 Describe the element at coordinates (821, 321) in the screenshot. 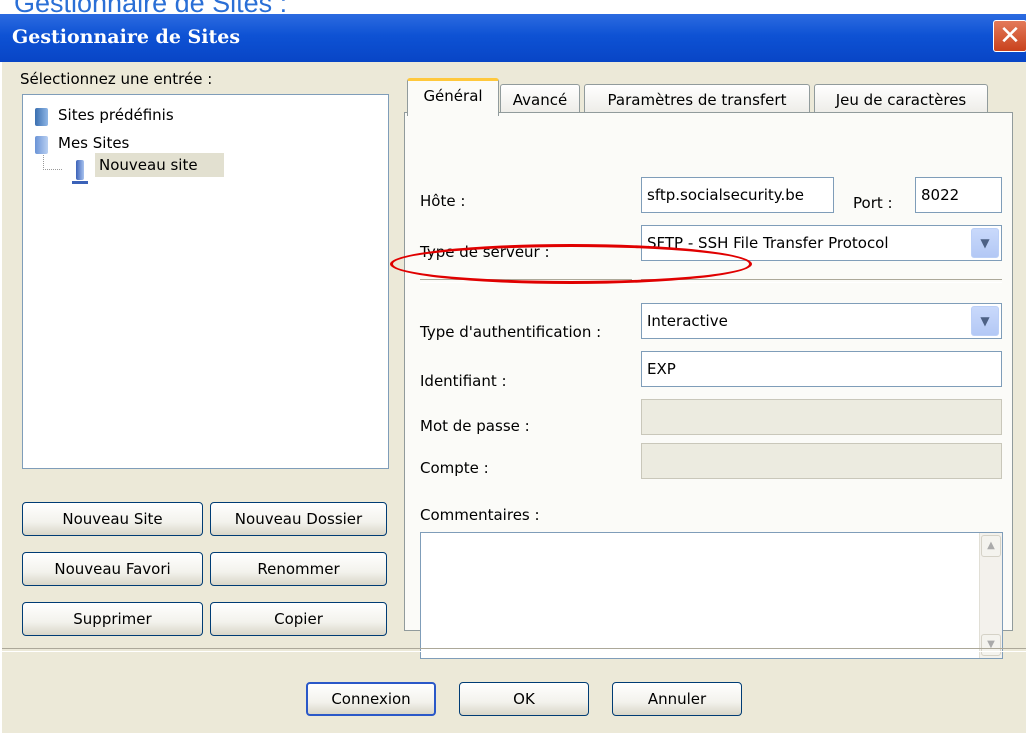

I see `auth-type-select: Interactive ▼` at that location.